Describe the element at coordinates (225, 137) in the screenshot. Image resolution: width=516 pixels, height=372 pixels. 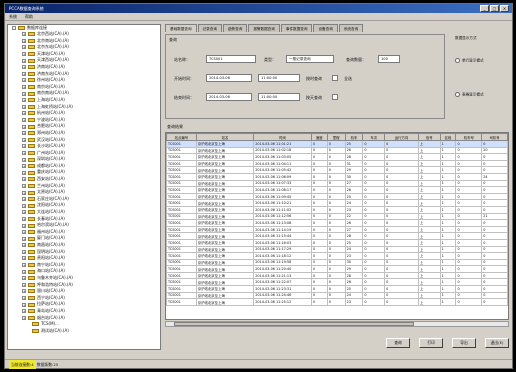
I see `column-header: 站名` at that location.